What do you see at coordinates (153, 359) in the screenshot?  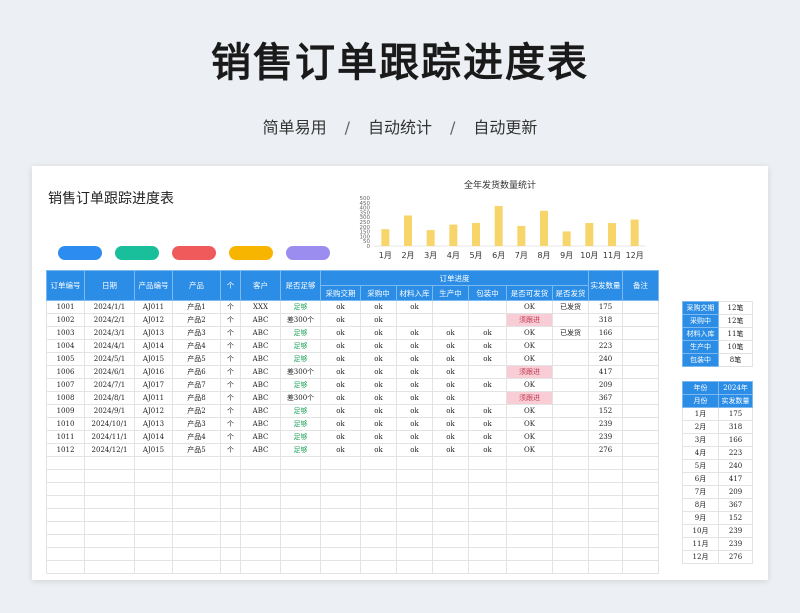 I see `table-cell: AJ015` at bounding box center [153, 359].